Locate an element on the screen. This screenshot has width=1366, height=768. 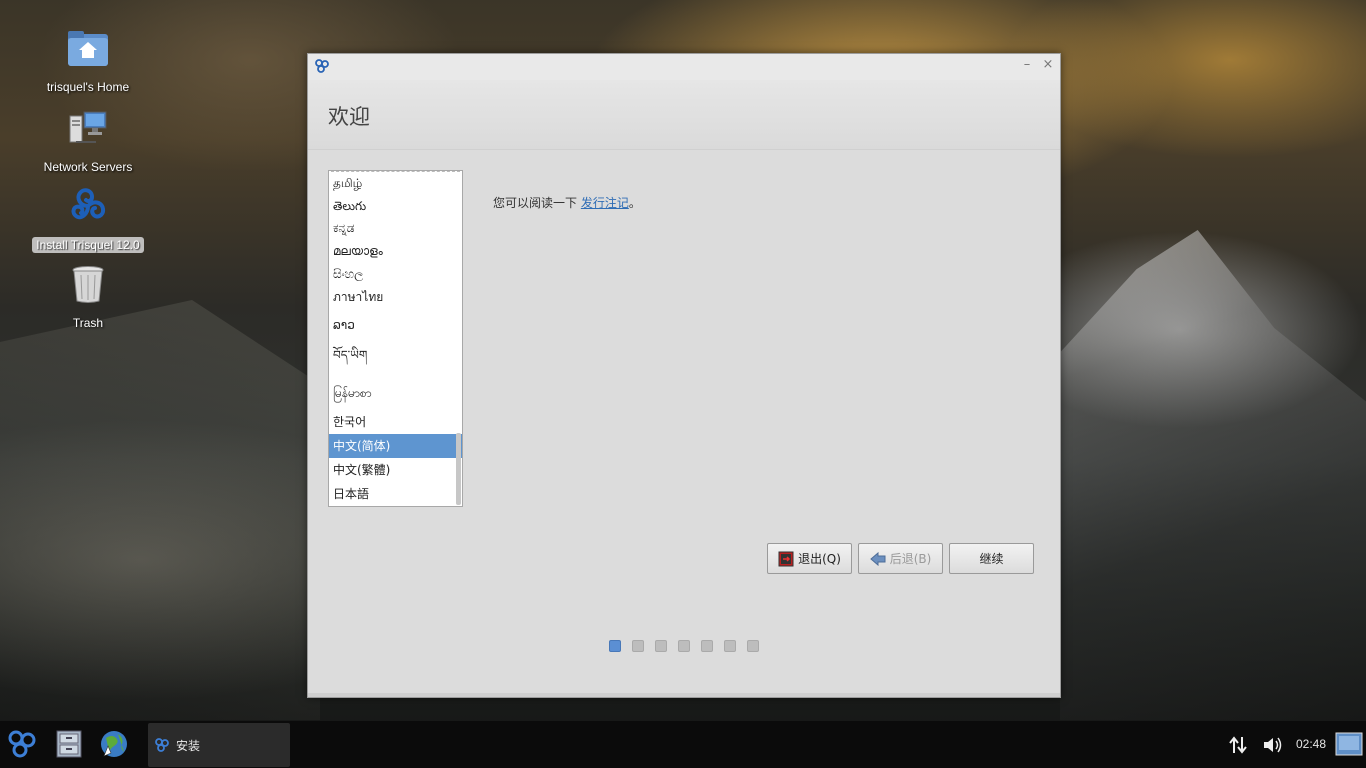
quit-icon is located at coordinates (786, 558).